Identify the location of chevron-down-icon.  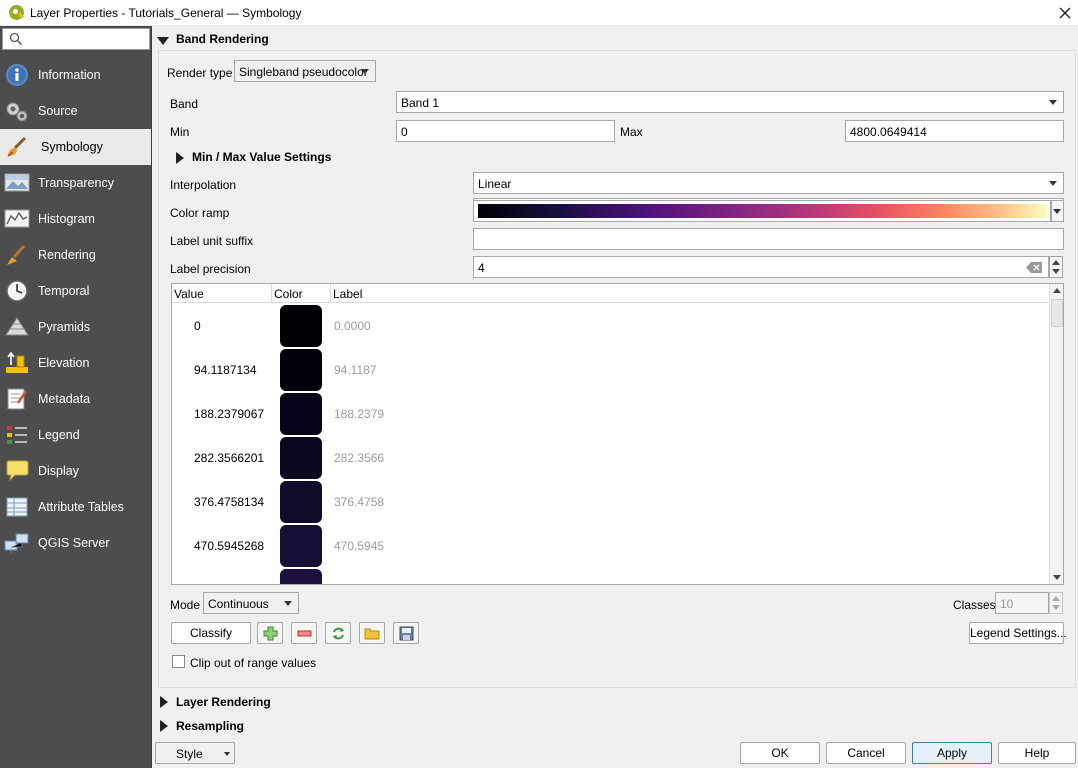
(1053, 102).